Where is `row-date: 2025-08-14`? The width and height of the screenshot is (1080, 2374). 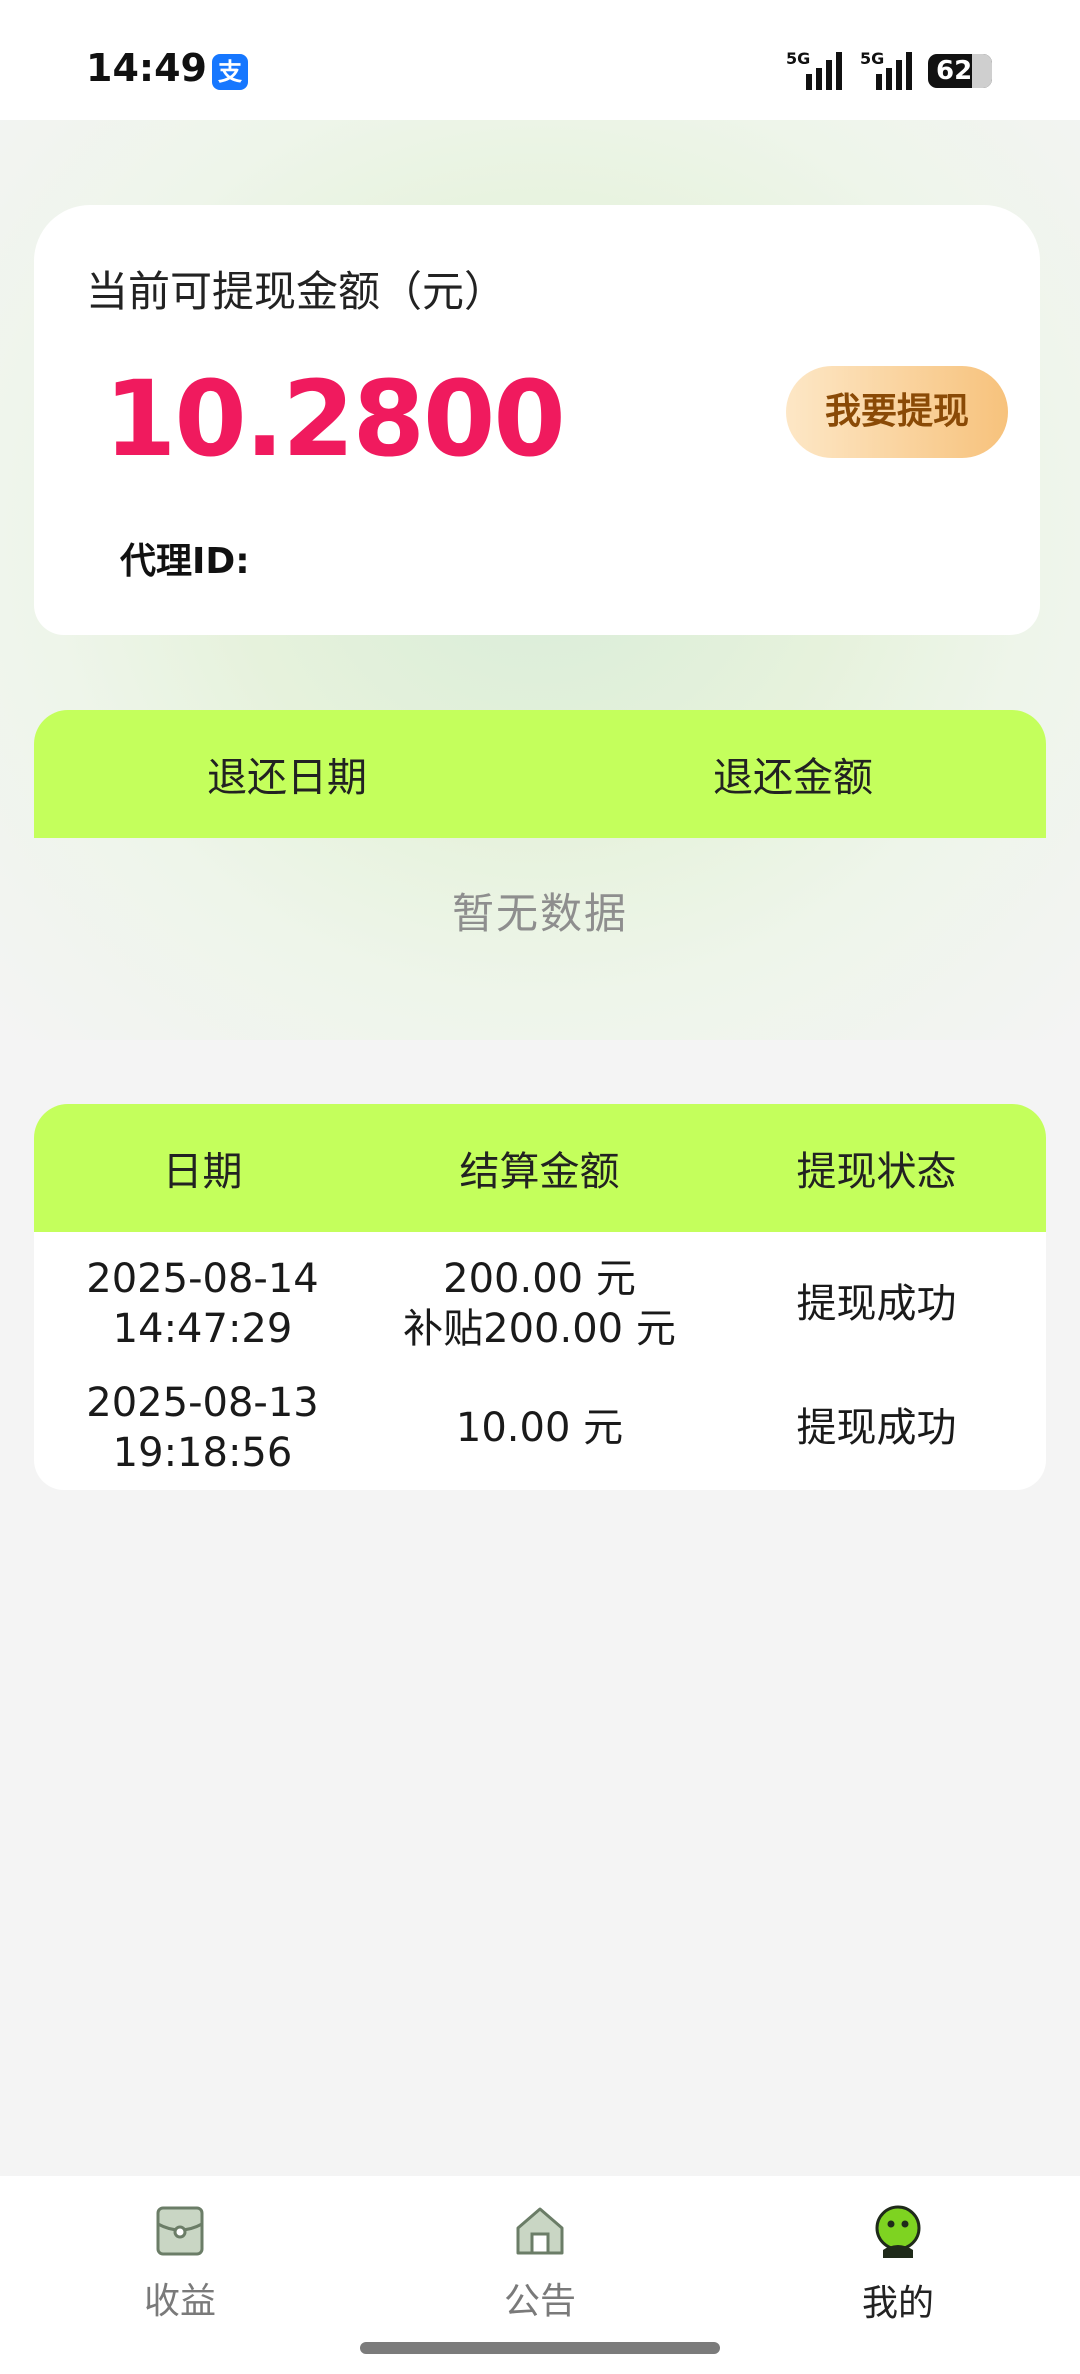
row-date: 2025-08-14 is located at coordinates (202, 1279).